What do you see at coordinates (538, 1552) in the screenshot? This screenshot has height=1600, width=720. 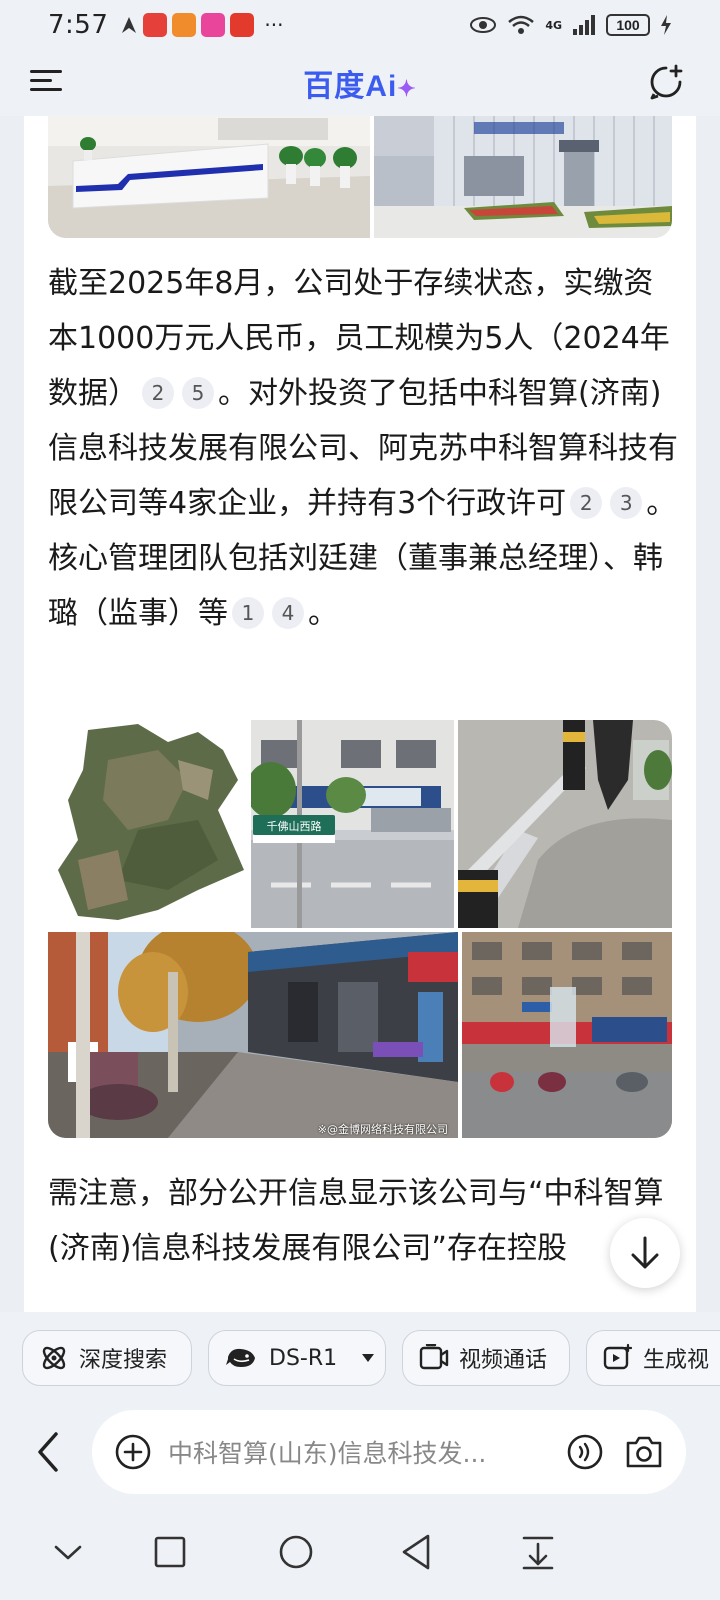 I see `notification-shade-icon` at bounding box center [538, 1552].